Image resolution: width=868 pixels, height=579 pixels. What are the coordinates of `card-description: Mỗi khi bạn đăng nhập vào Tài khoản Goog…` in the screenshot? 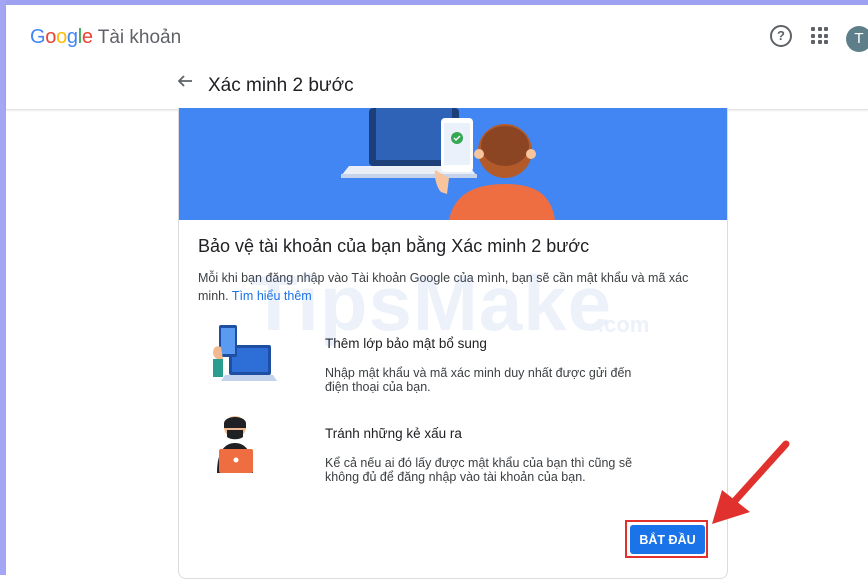 It's located at (453, 287).